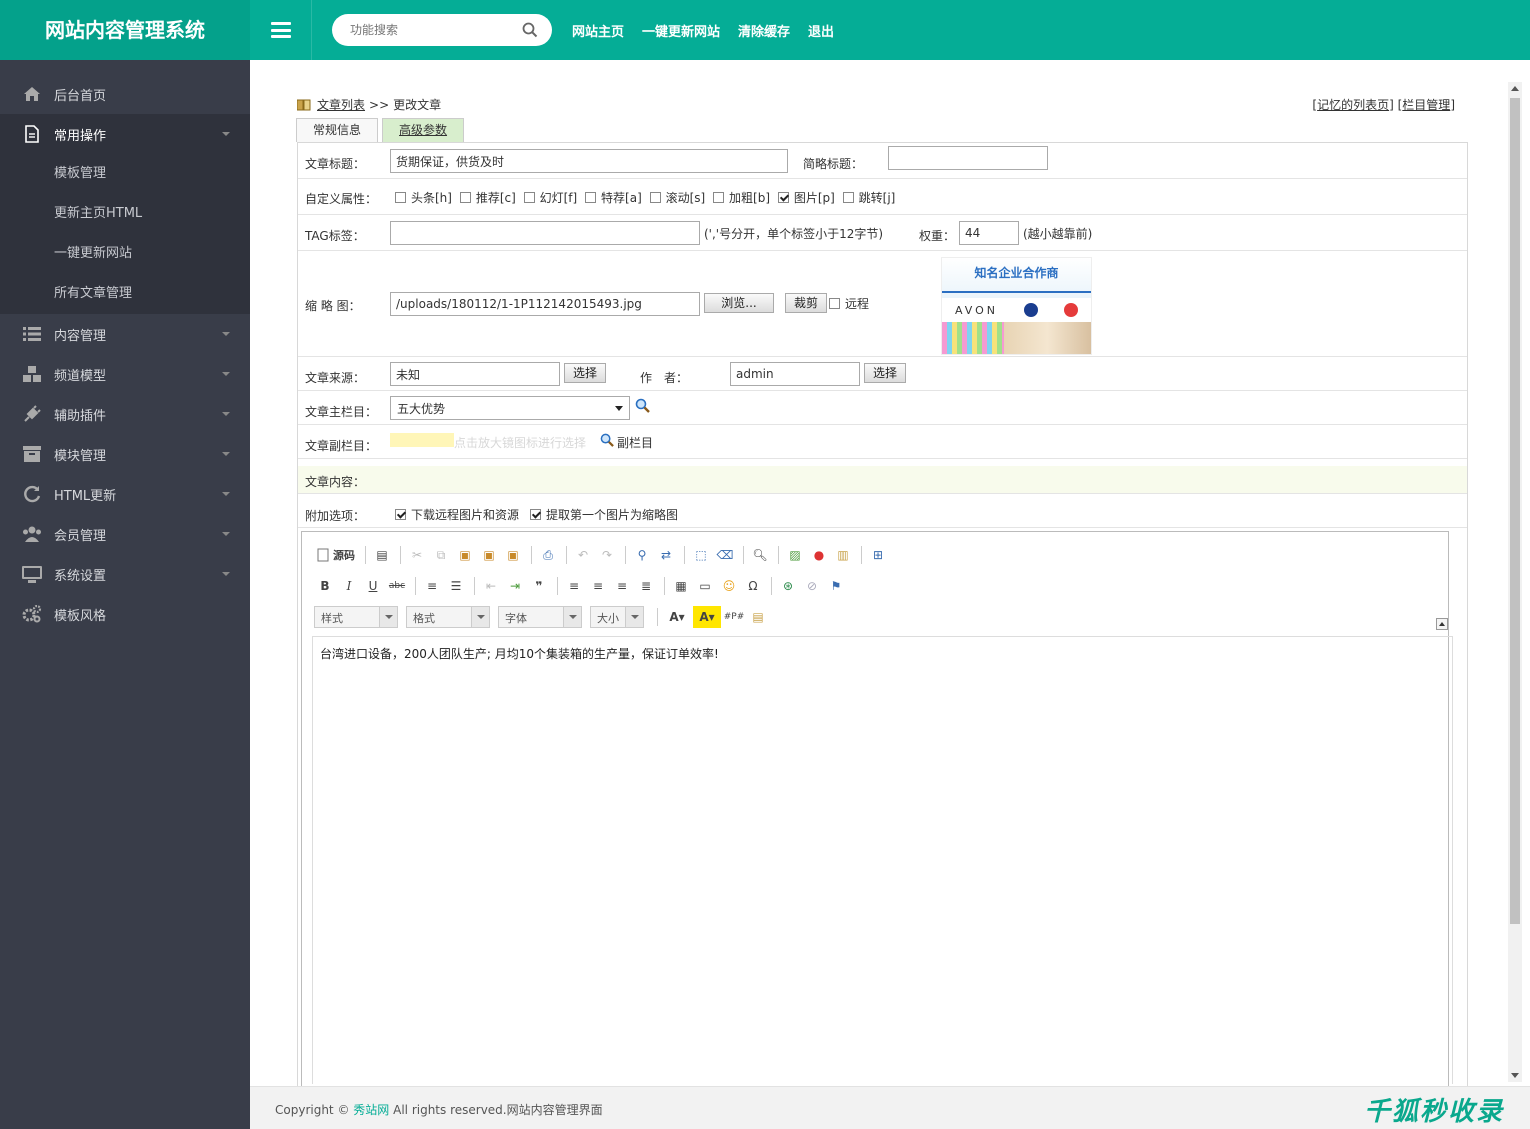  Describe the element at coordinates (491, 586) in the screenshot. I see `outdent-icon: ⇤` at that location.